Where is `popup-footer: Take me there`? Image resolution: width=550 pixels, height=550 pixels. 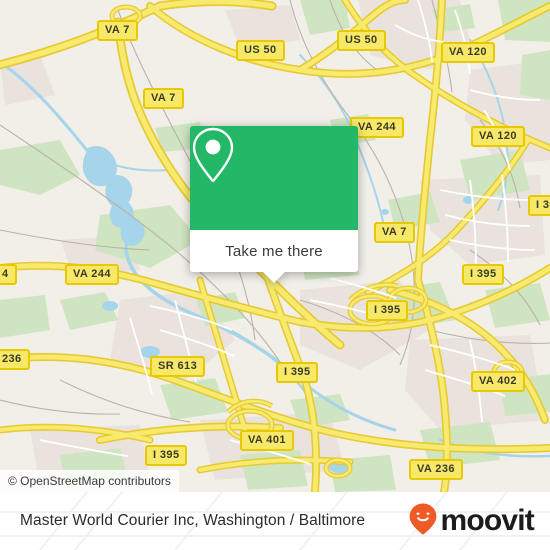 popup-footer: Take me there is located at coordinates (274, 256).